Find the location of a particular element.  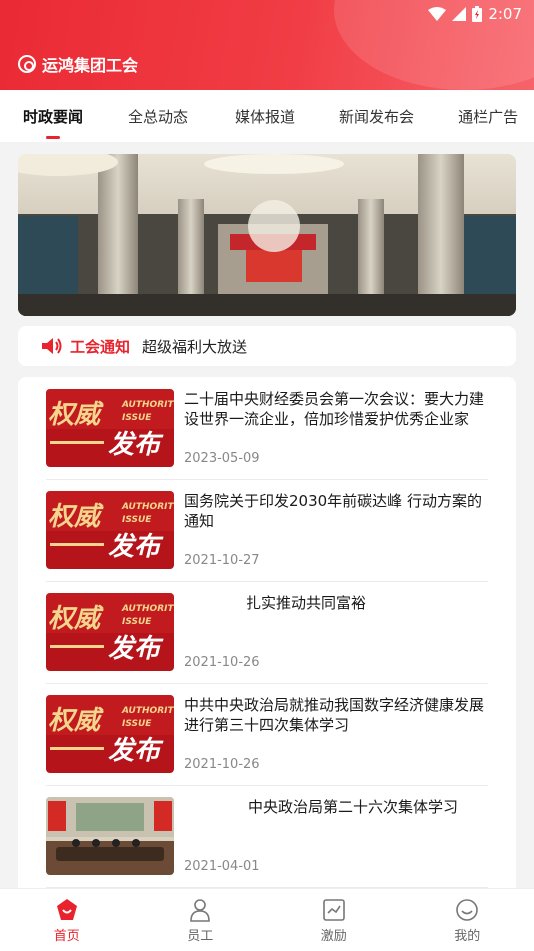

nav-incentive: 激励 is located at coordinates (334, 920).